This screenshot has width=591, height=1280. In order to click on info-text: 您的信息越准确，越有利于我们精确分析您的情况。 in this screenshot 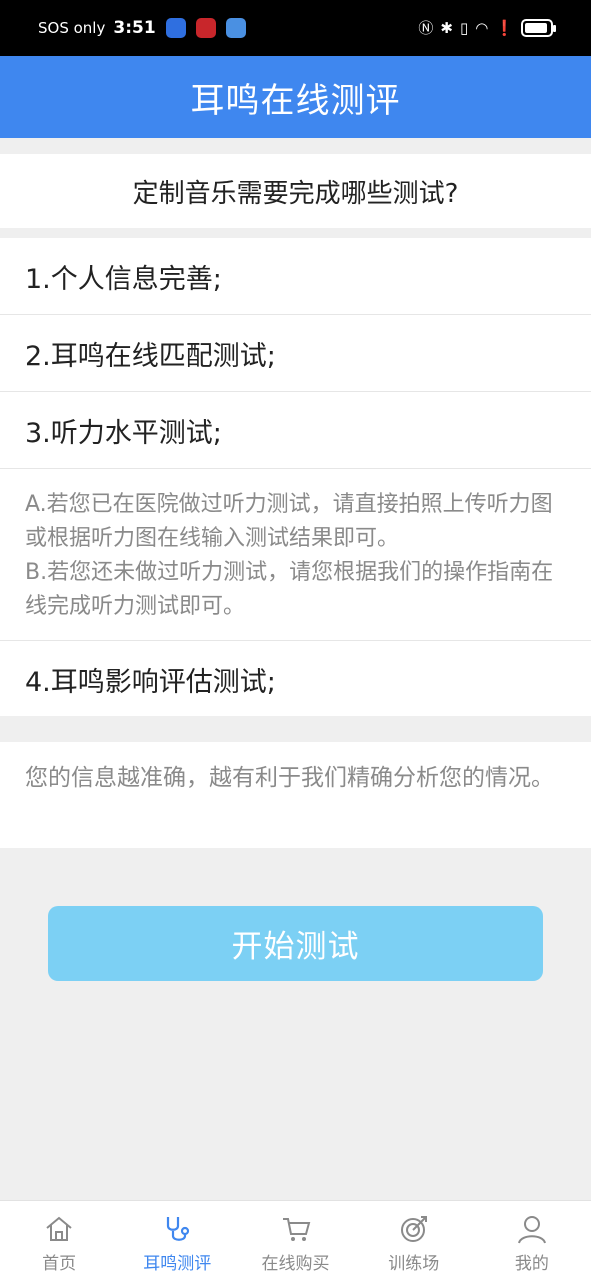, I will do `click(295, 795)`.